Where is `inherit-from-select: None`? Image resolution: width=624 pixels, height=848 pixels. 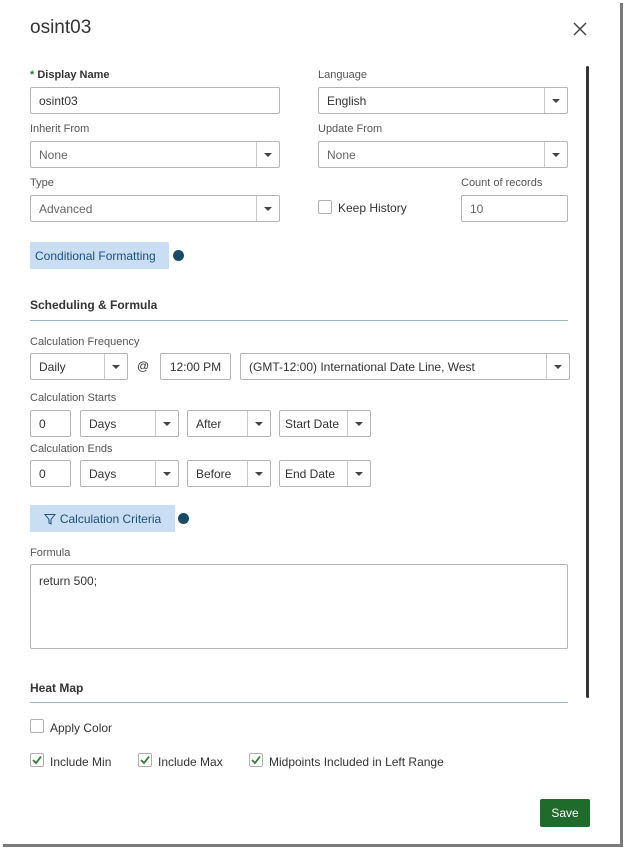
inherit-from-select: None is located at coordinates (155, 154).